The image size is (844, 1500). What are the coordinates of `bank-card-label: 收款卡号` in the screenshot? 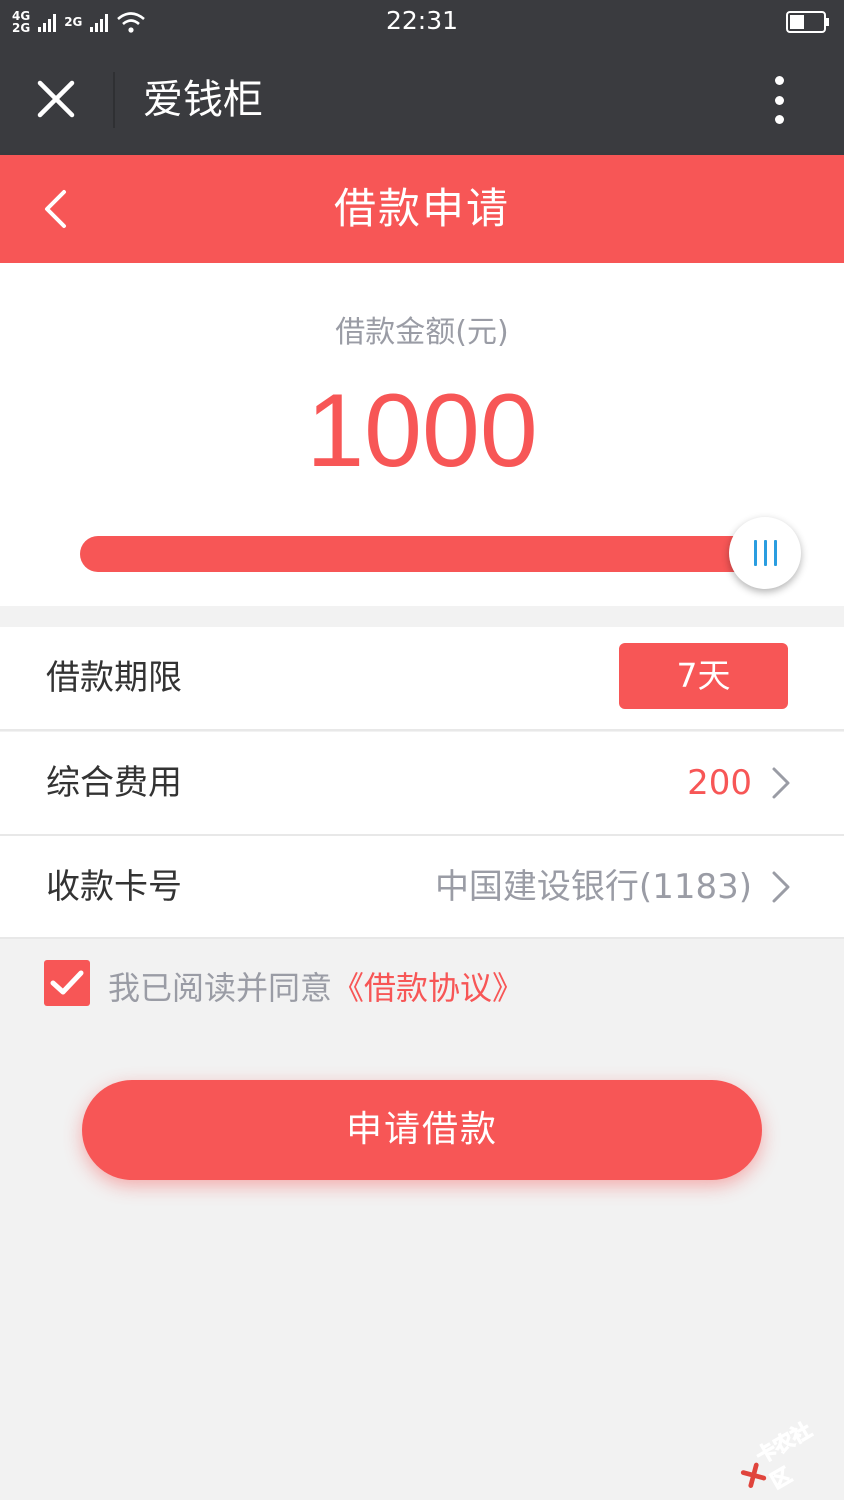 It's located at (114, 887).